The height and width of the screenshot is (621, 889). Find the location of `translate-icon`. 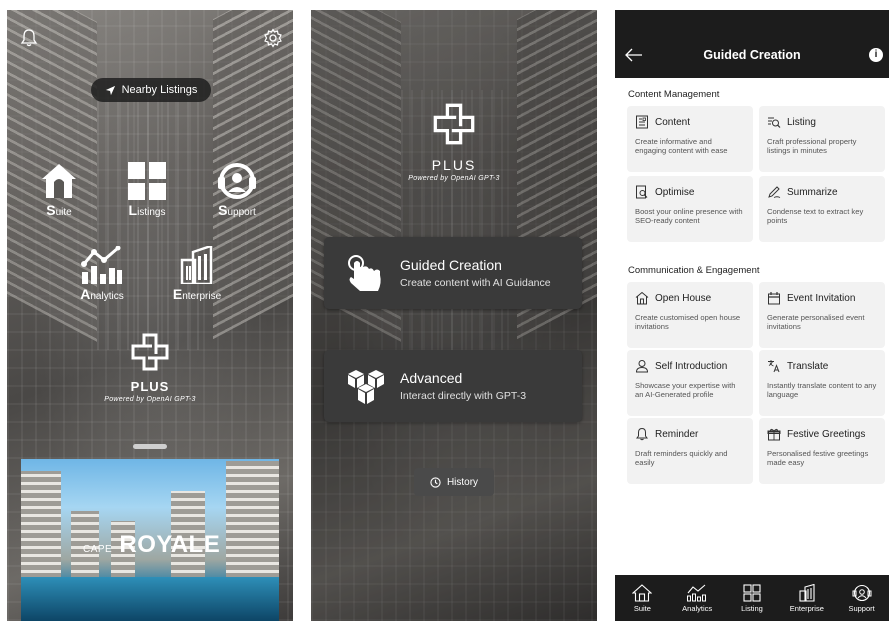

translate-icon is located at coordinates (774, 366).